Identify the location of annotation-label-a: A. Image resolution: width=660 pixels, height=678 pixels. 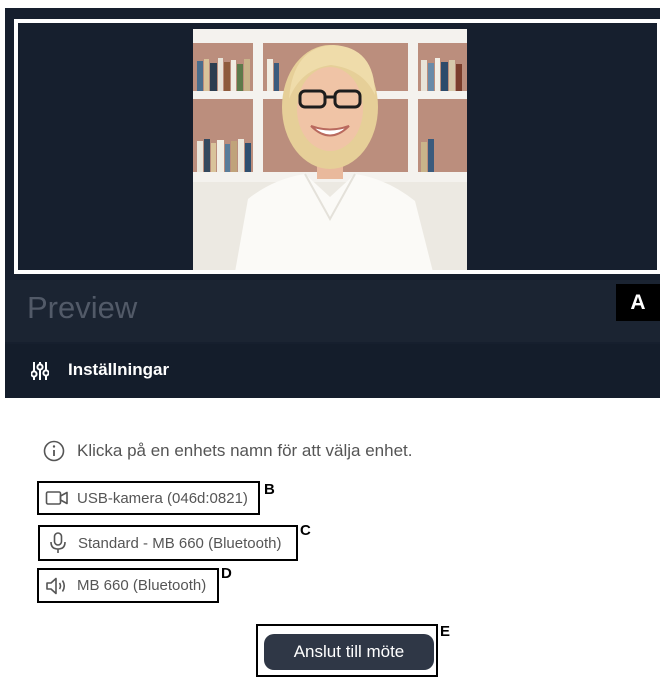
(638, 302).